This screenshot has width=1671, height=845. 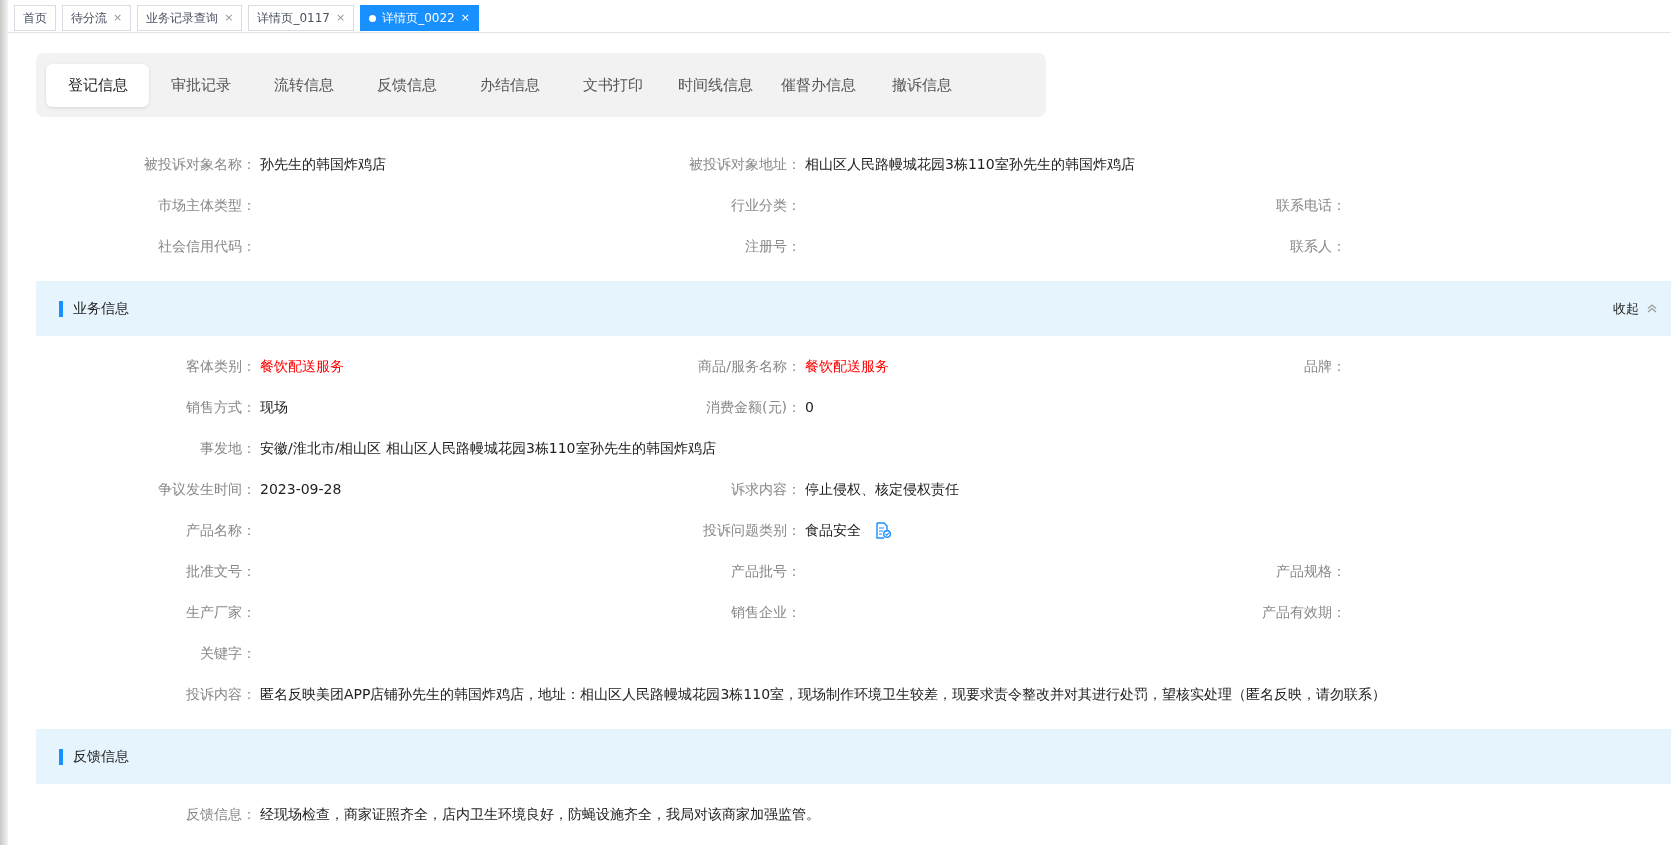 What do you see at coordinates (833, 530) in the screenshot?
I see `field-value: 食品安全` at bounding box center [833, 530].